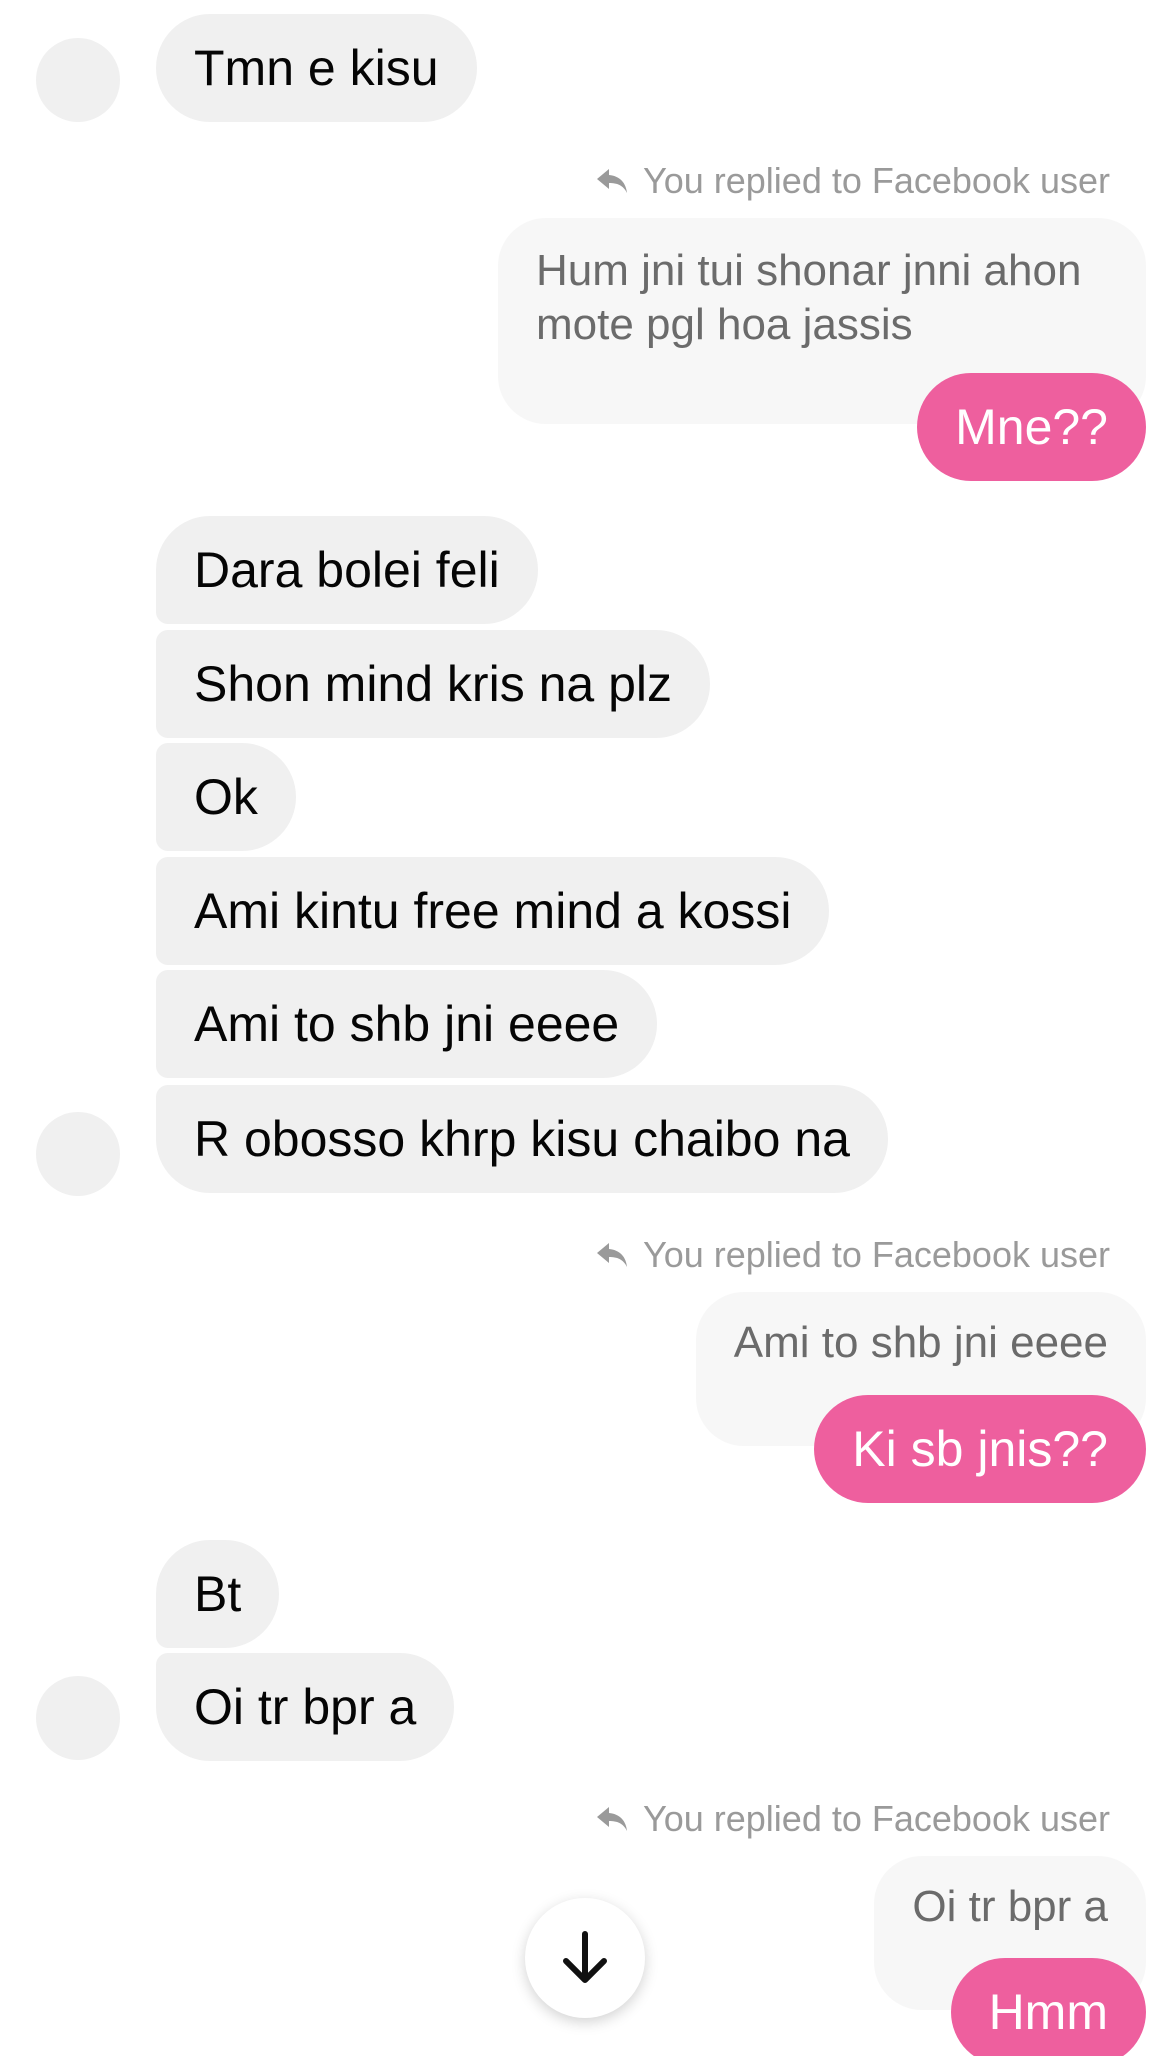  I want to click on outgoing-message: Mne??, so click(1031, 427).